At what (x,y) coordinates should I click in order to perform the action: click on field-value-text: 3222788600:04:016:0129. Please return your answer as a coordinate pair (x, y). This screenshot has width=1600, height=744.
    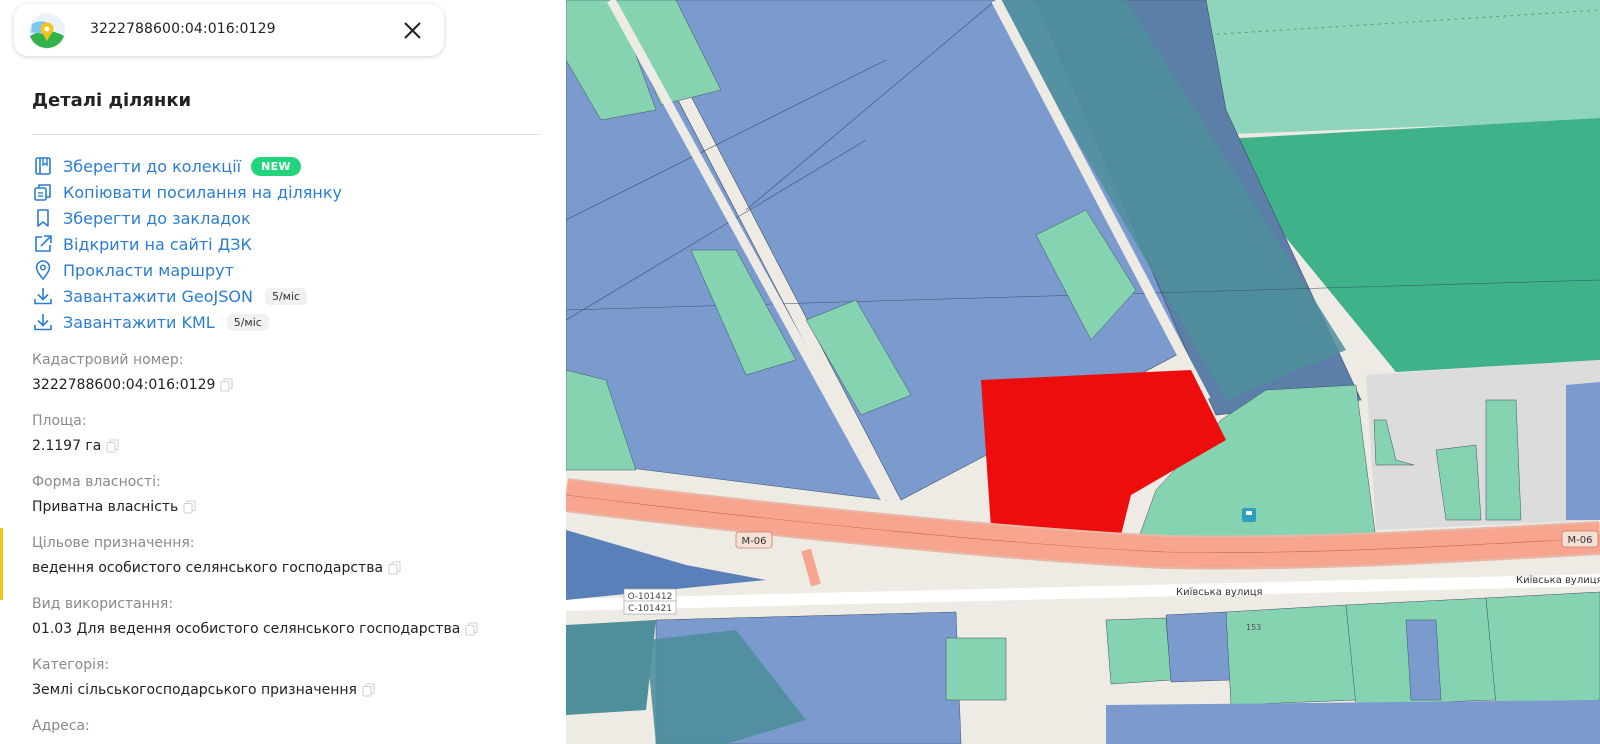
    Looking at the image, I should click on (124, 385).